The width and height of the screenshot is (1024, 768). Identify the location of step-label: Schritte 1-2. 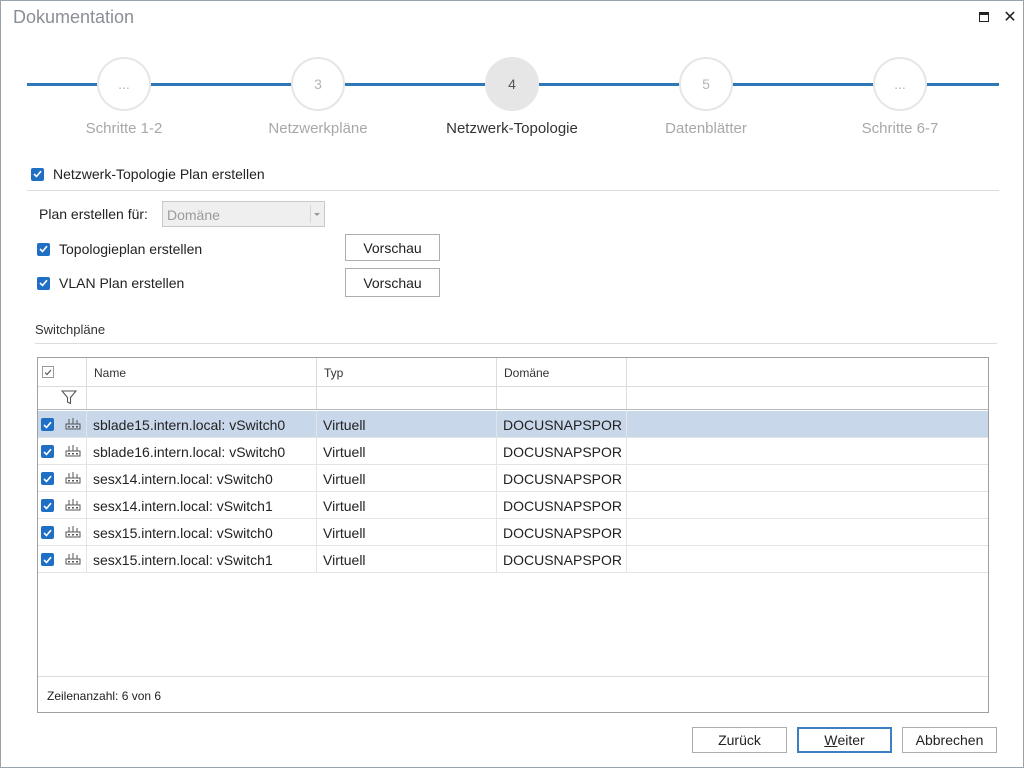
(124, 128).